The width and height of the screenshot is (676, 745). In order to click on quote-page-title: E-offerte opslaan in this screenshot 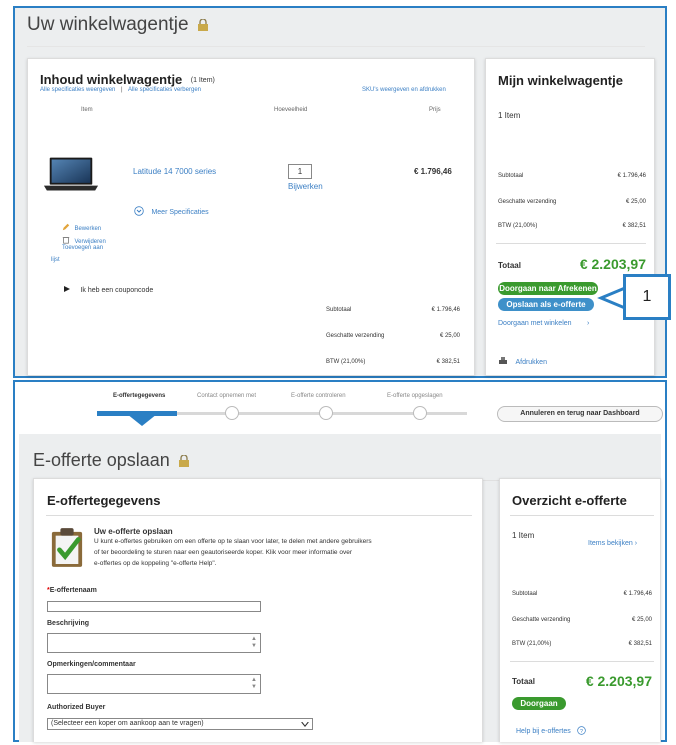, I will do `click(101, 460)`.